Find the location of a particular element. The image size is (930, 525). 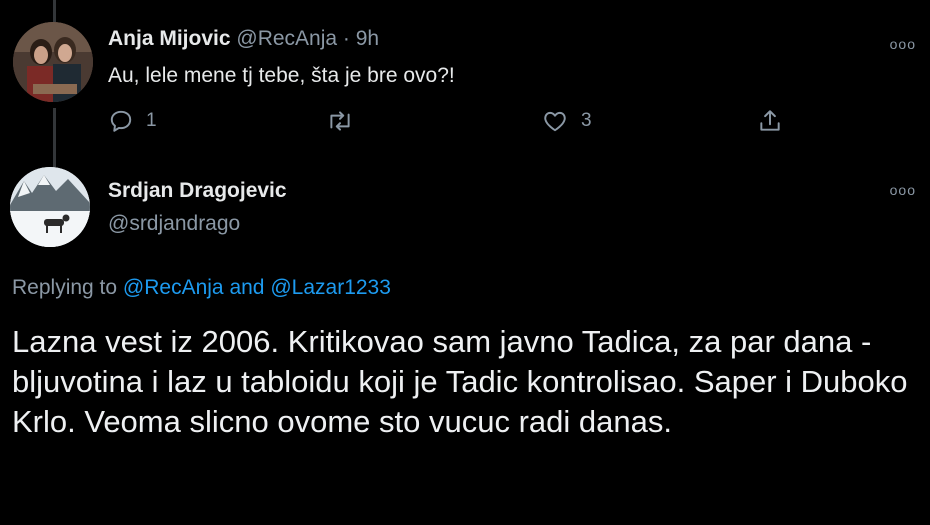

reply-icon is located at coordinates (121, 121).